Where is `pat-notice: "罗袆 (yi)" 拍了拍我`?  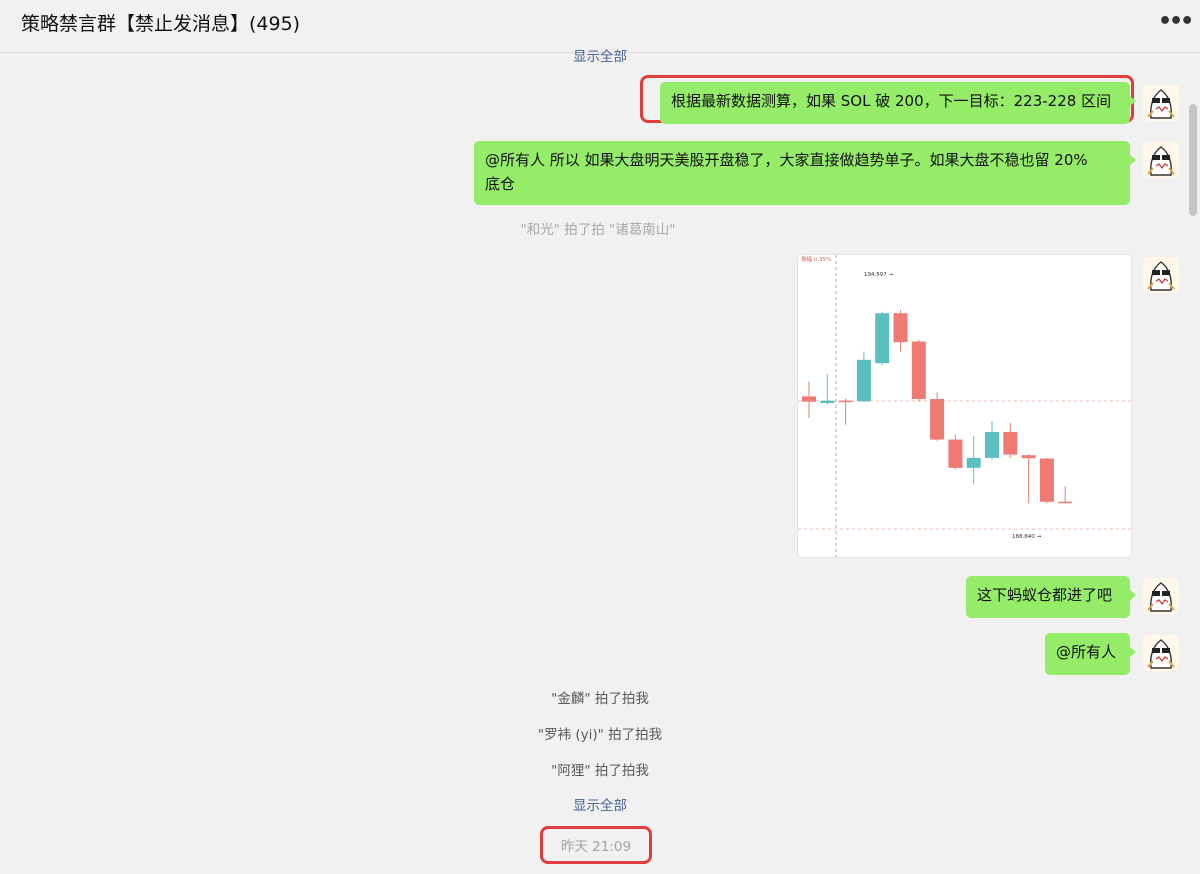
pat-notice: "罗袆 (yi)" 拍了拍我 is located at coordinates (600, 735).